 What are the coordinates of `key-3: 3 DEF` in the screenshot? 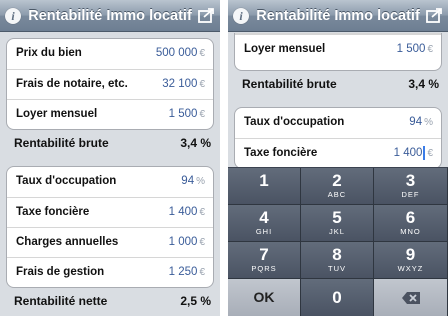 It's located at (411, 186).